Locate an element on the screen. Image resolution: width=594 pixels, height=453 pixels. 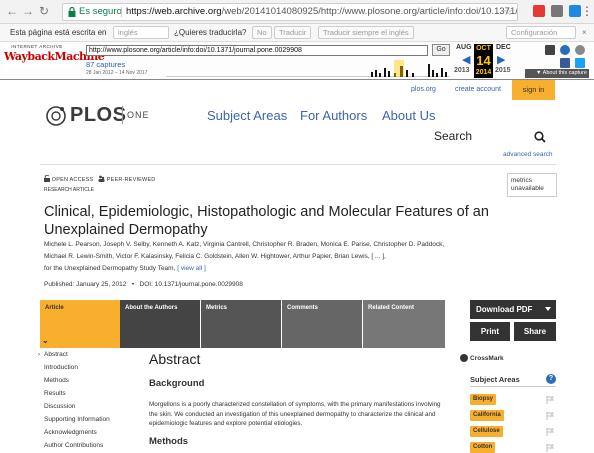
article-type: RESEARCH ARTICLE is located at coordinates (69, 190).